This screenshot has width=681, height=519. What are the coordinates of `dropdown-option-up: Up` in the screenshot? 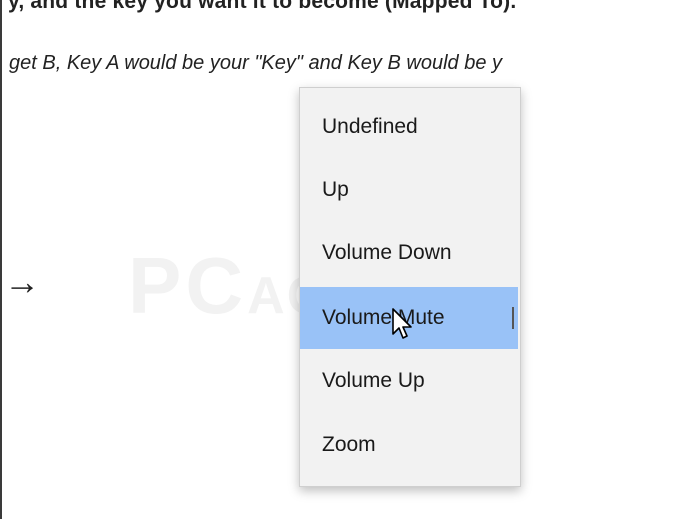 It's located at (409, 190).